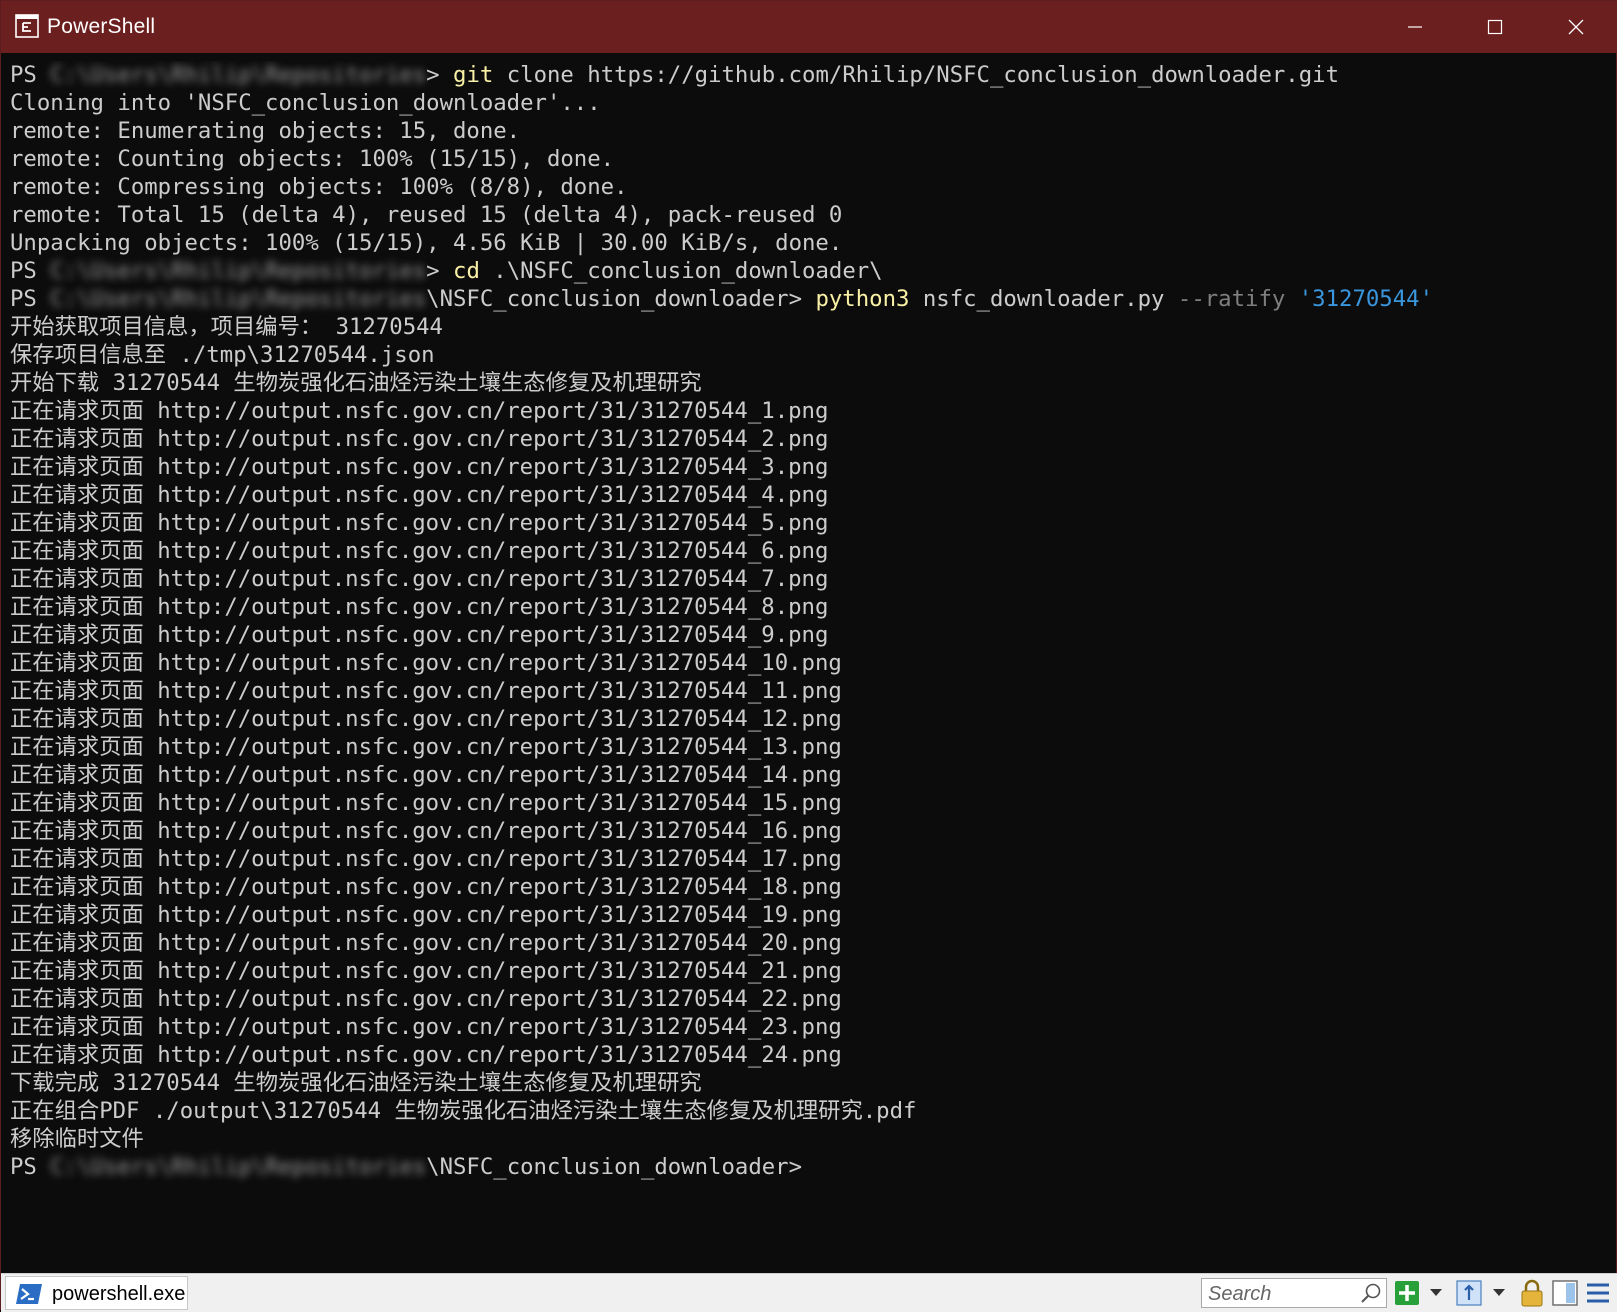 The width and height of the screenshot is (1617, 1312). I want to click on output-text: 开始获取项目信息，项目编号： 31270544, so click(226, 327).